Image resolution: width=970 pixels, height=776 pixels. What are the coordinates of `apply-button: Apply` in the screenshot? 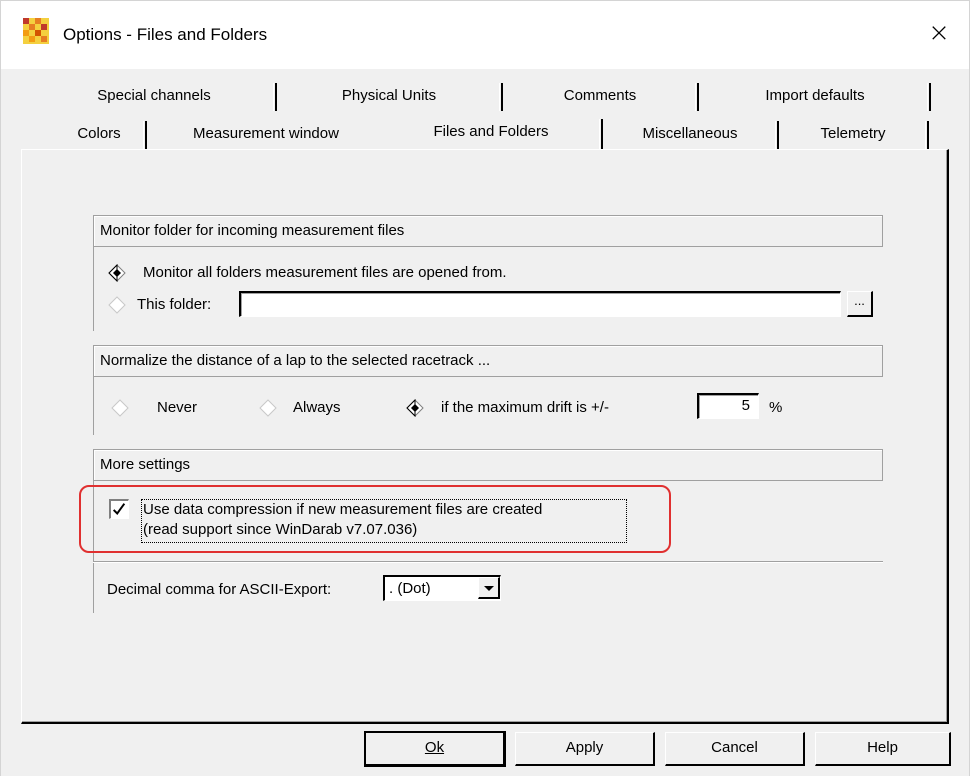 It's located at (585, 749).